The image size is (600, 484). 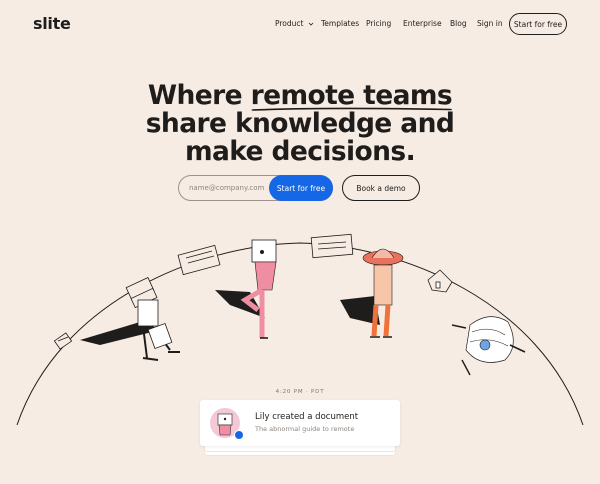 What do you see at coordinates (340, 23) in the screenshot?
I see `nav-item-templates: Templates` at bounding box center [340, 23].